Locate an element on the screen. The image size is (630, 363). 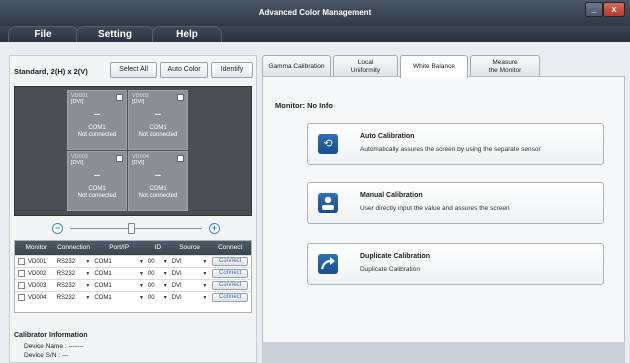
monitor-tile: VD001 [DVI] -- COM1 Not connected is located at coordinates (97, 120).